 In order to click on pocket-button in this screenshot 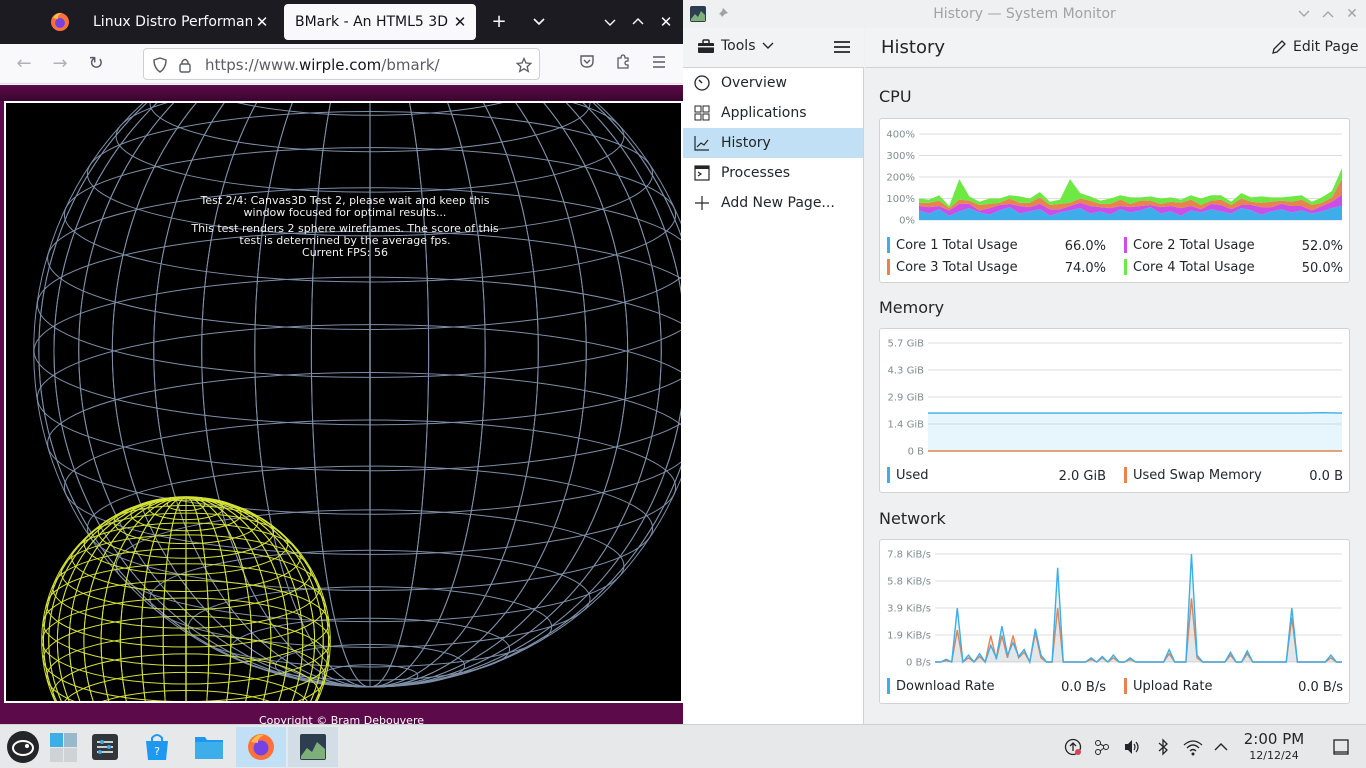, I will do `click(587, 64)`.